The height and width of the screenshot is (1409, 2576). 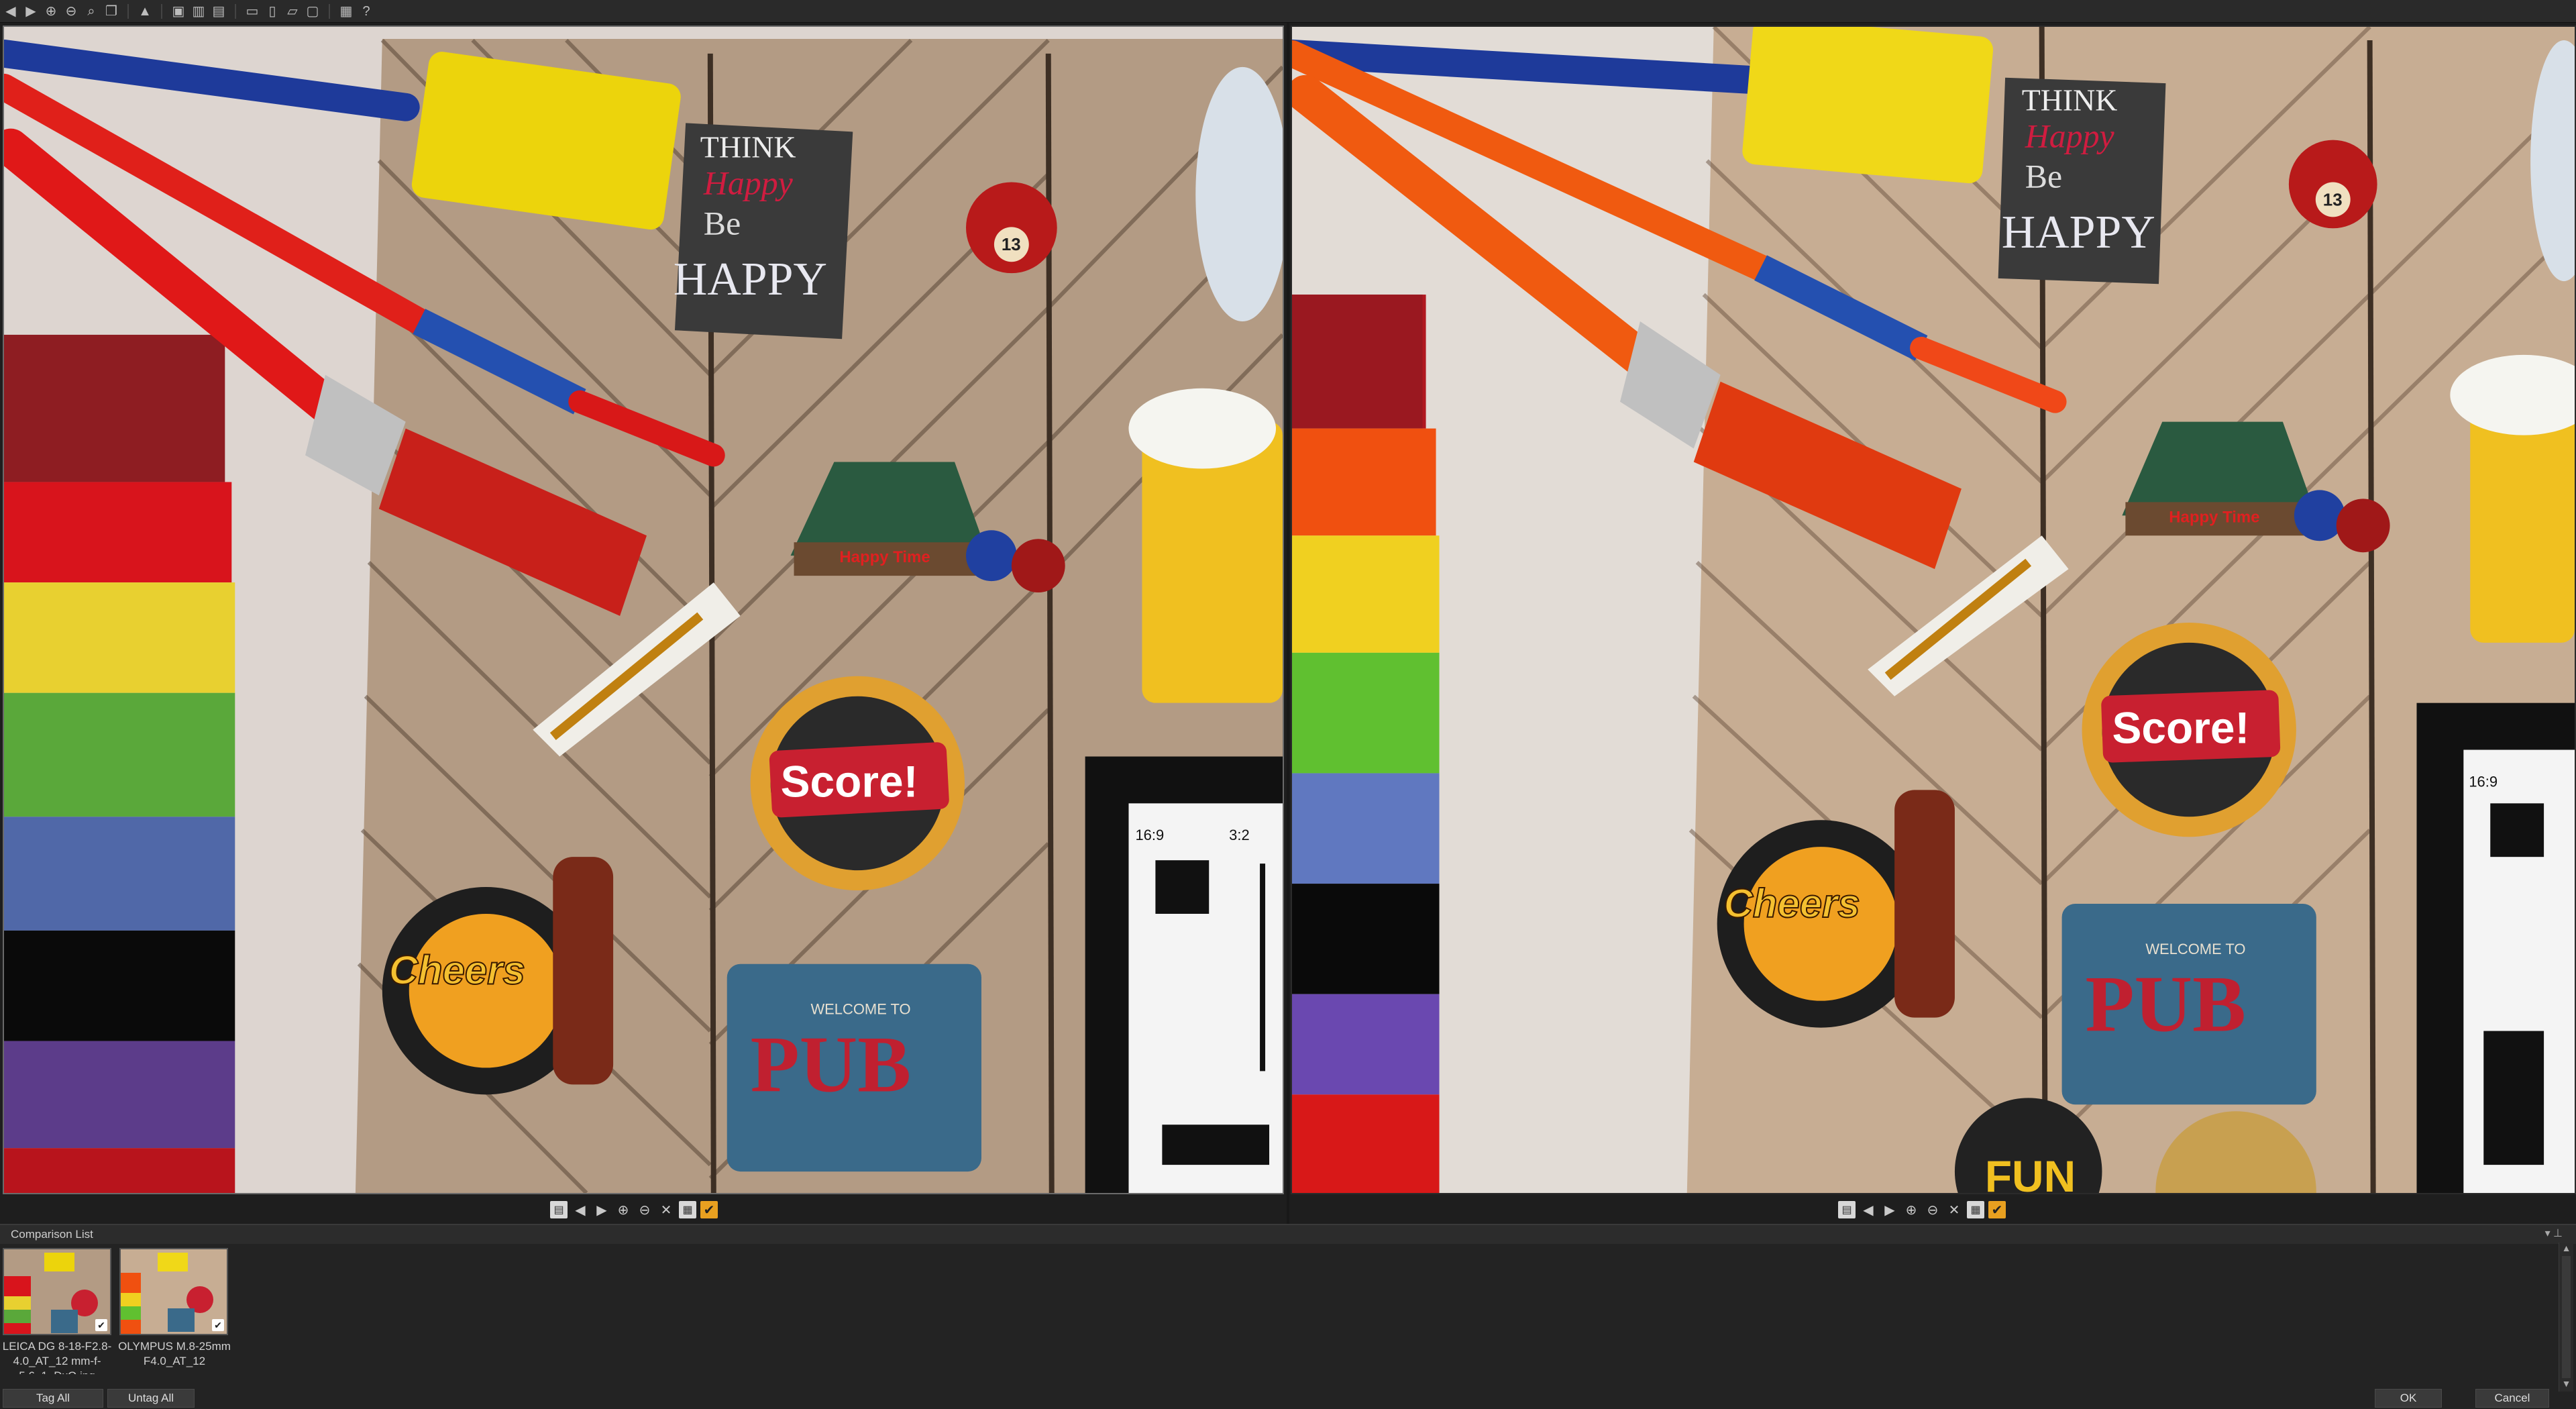 What do you see at coordinates (2566, 1385) in the screenshot?
I see `scroll-down-icon: ▼` at bounding box center [2566, 1385].